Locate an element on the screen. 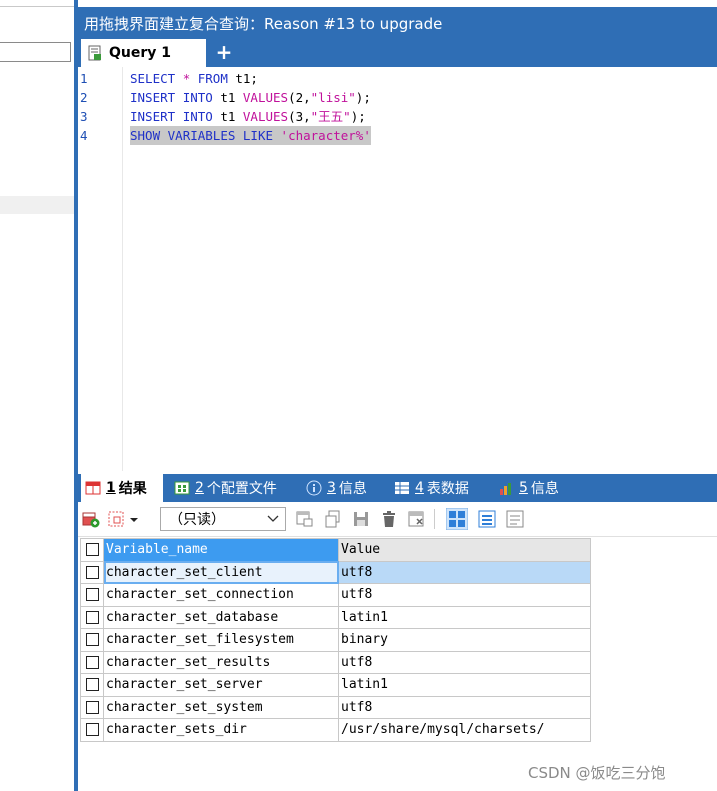 The width and height of the screenshot is (717, 791). chevron-down-icon is located at coordinates (273, 518).